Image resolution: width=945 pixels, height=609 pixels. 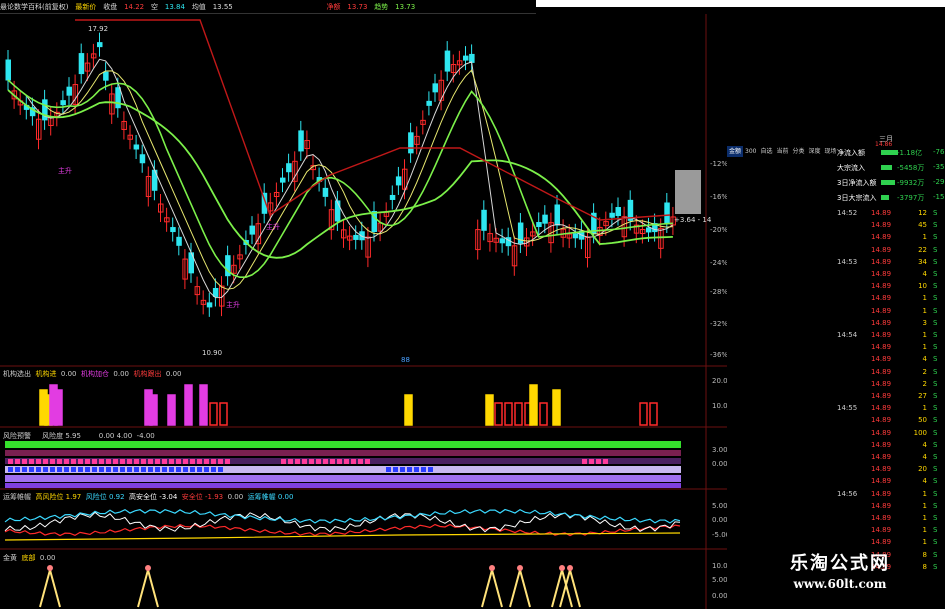 What do you see at coordinates (750, 151) in the screenshot?
I see `tab-300: 300` at bounding box center [750, 151].